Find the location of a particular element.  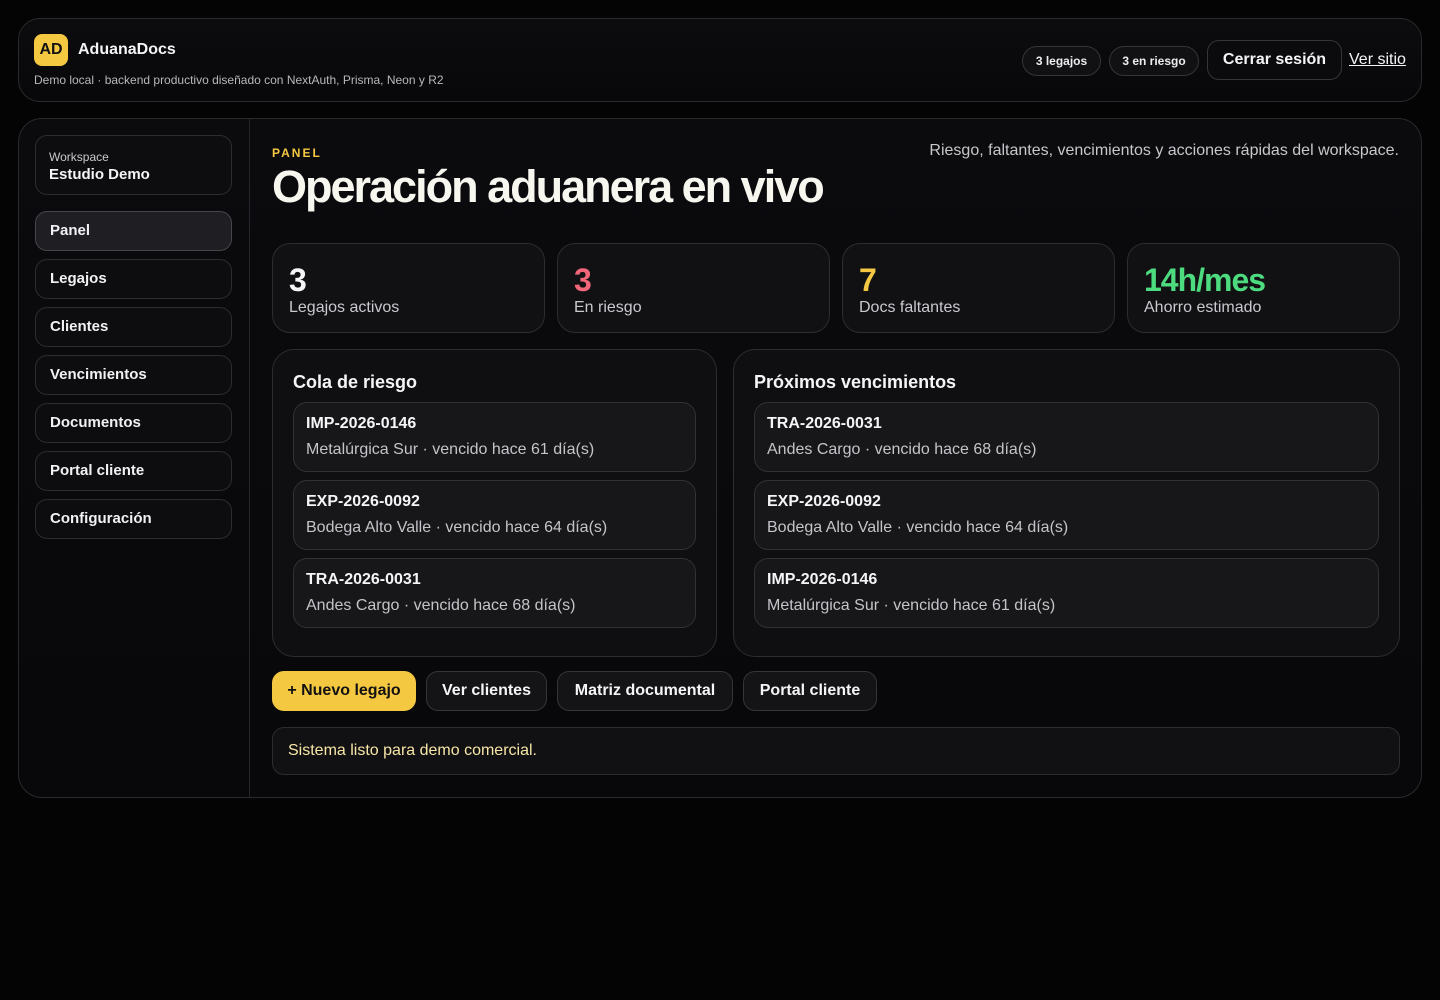

sidebar-item-portal-cliente: Portal cliente is located at coordinates (133, 471).